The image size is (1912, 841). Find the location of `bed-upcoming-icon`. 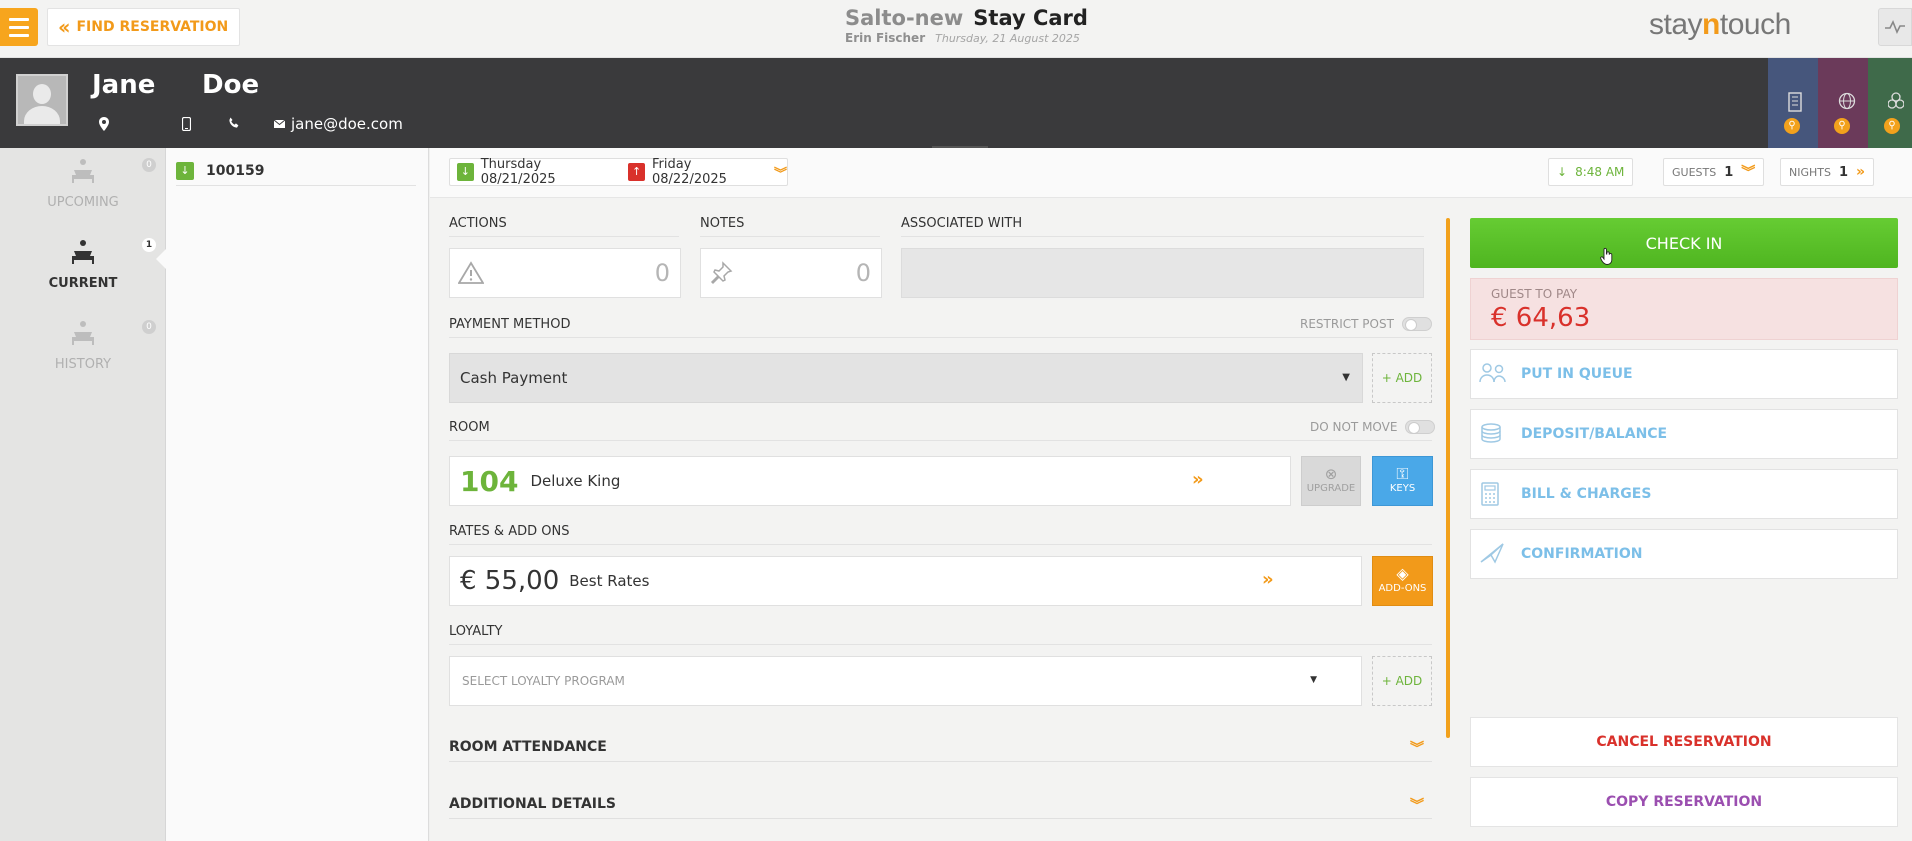

bed-upcoming-icon is located at coordinates (83, 174).